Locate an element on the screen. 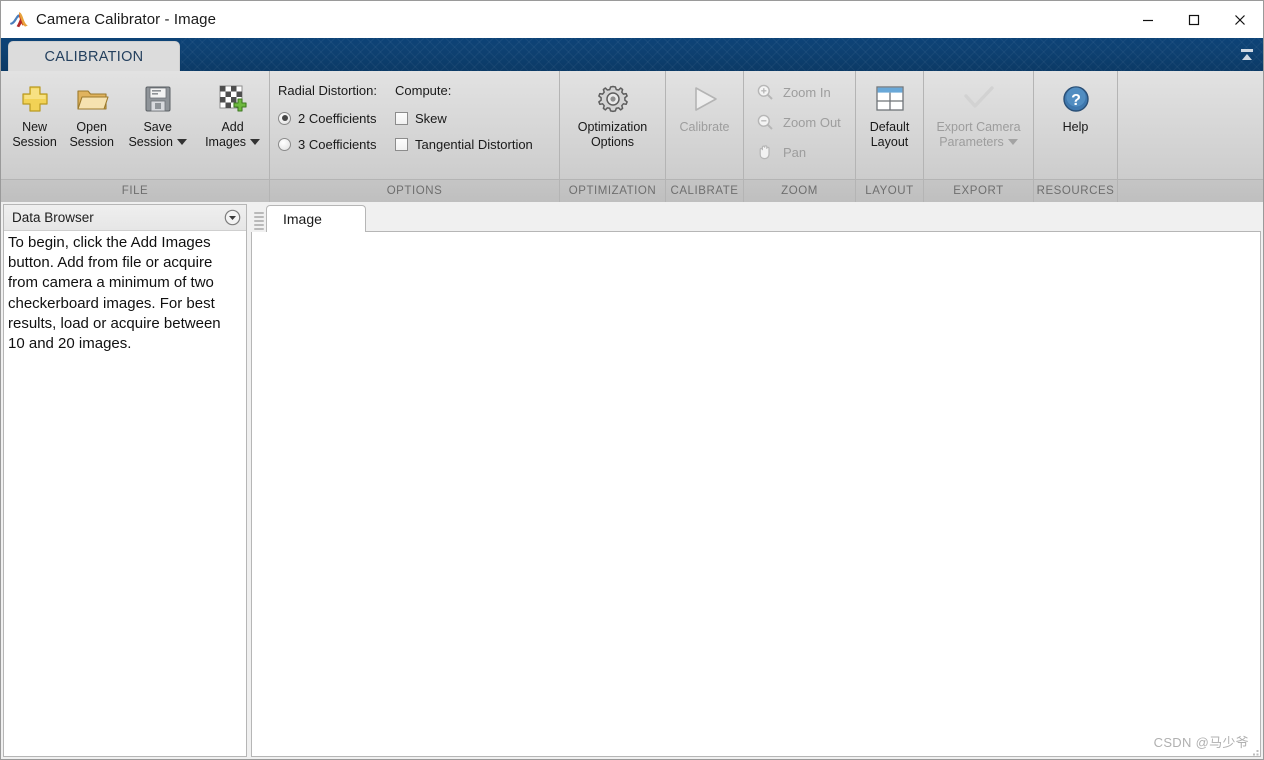  compute-group: Compute: Skew Tangential Distortion is located at coordinates (464, 120).